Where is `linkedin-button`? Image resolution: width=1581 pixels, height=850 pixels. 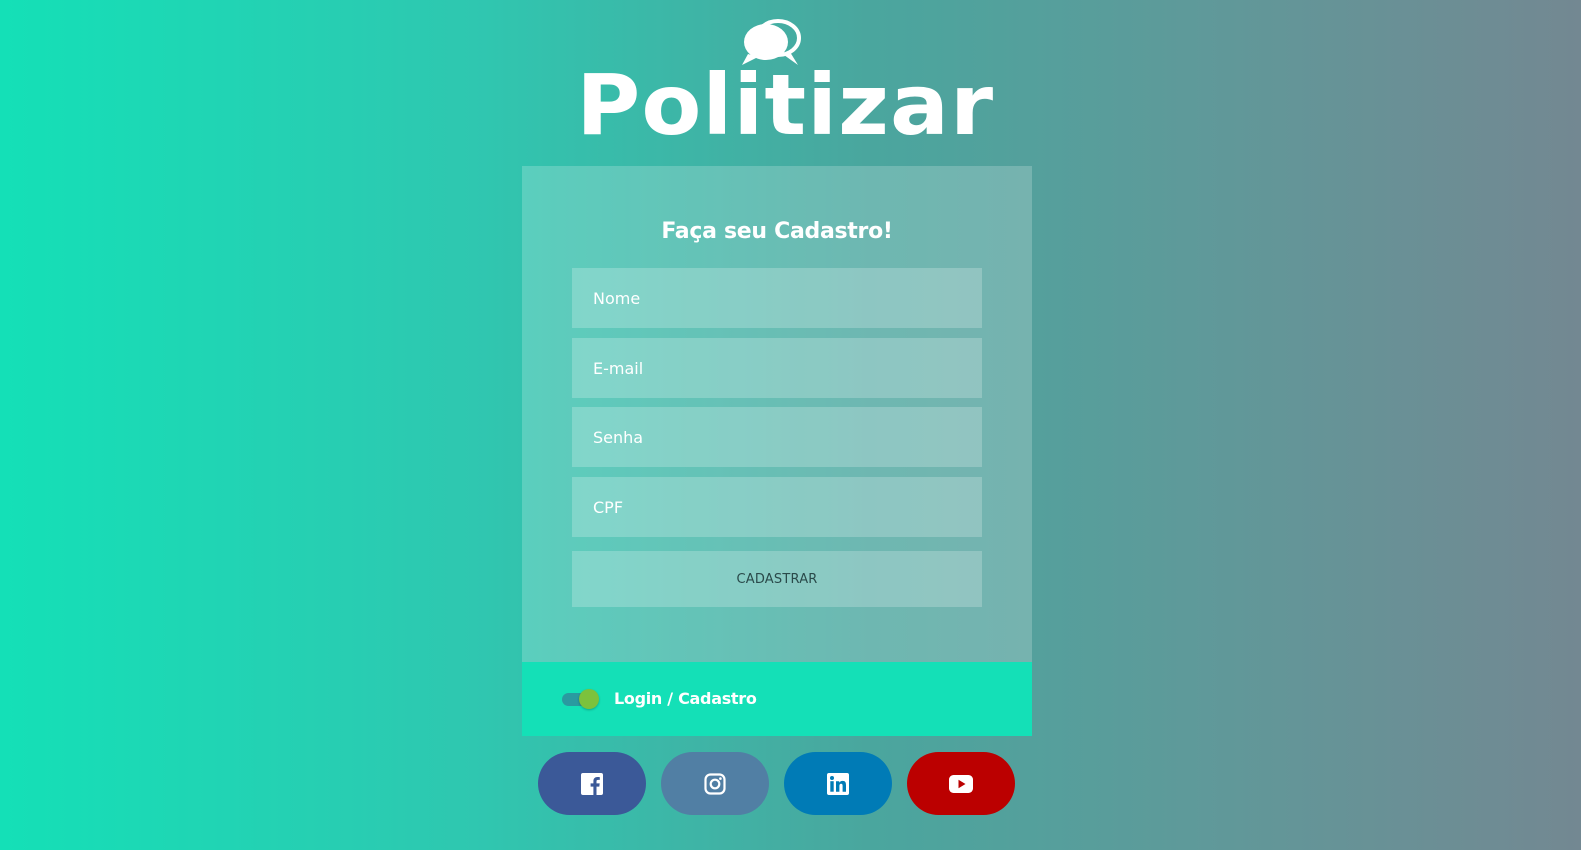
linkedin-button is located at coordinates (838, 783).